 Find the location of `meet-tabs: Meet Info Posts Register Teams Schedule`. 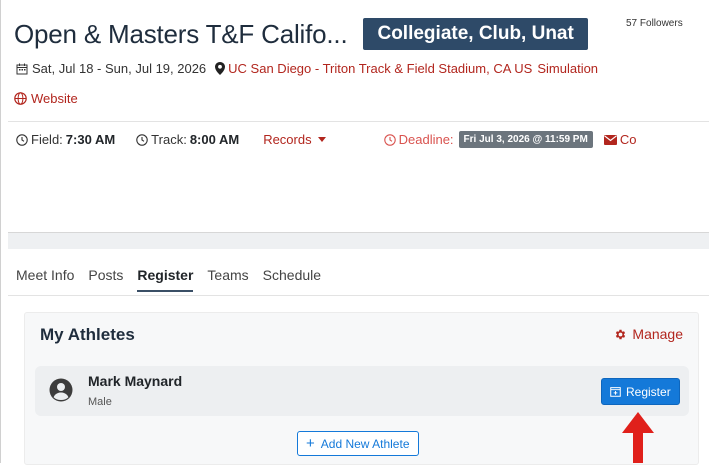

meet-tabs: Meet Info Posts Register Teams Schedule is located at coordinates (175, 279).